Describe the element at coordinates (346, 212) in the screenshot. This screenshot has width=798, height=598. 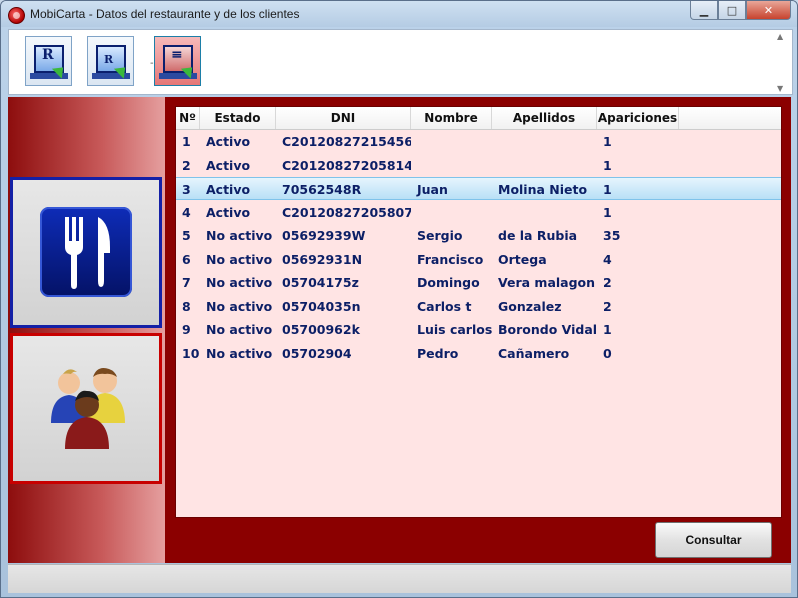
I see `row-dni: C20120827205807` at that location.